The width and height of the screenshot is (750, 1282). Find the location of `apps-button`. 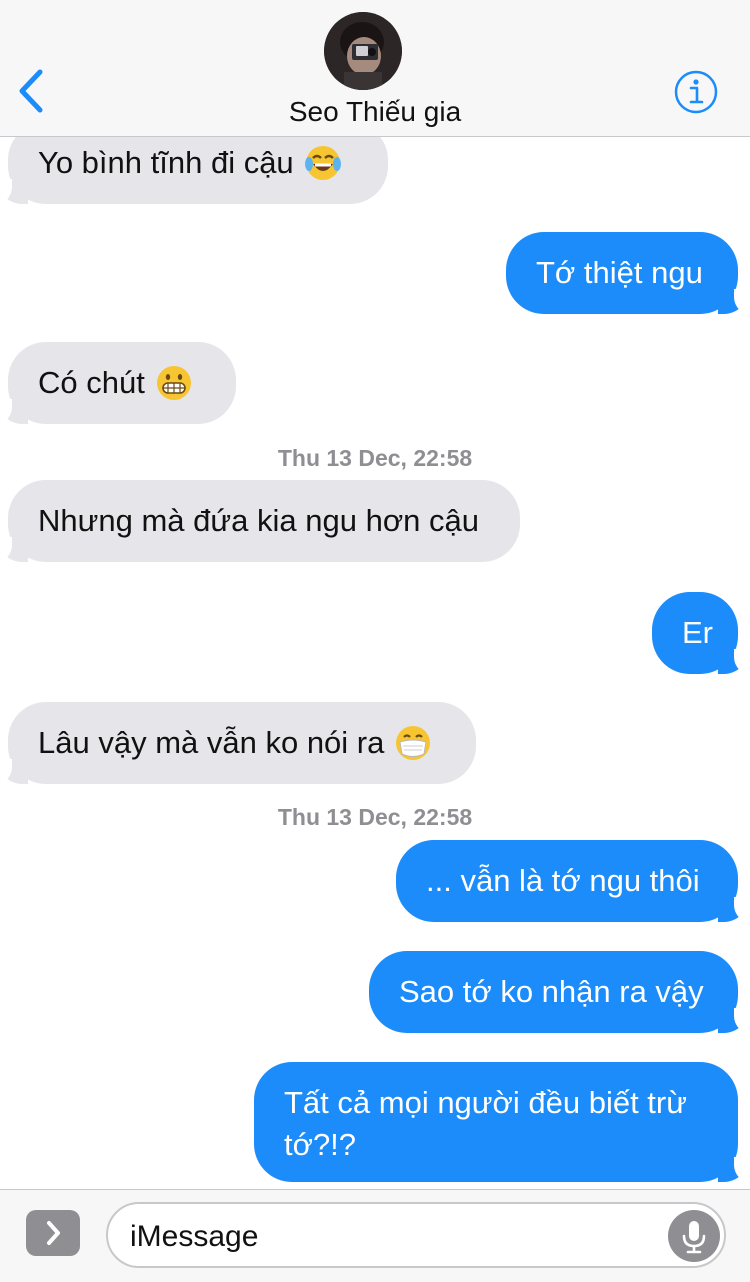

apps-button is located at coordinates (53, 1233).